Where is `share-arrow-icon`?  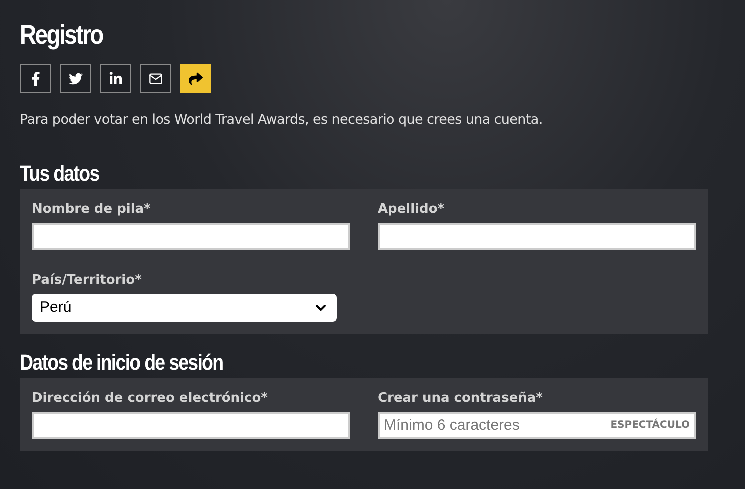
share-arrow-icon is located at coordinates (195, 79).